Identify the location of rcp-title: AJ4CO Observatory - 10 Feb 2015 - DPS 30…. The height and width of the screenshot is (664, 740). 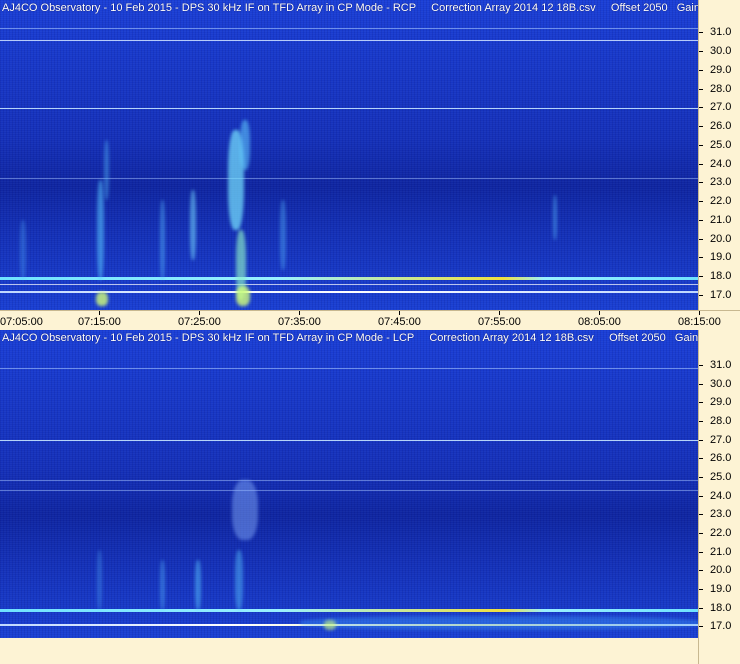
(350, 8).